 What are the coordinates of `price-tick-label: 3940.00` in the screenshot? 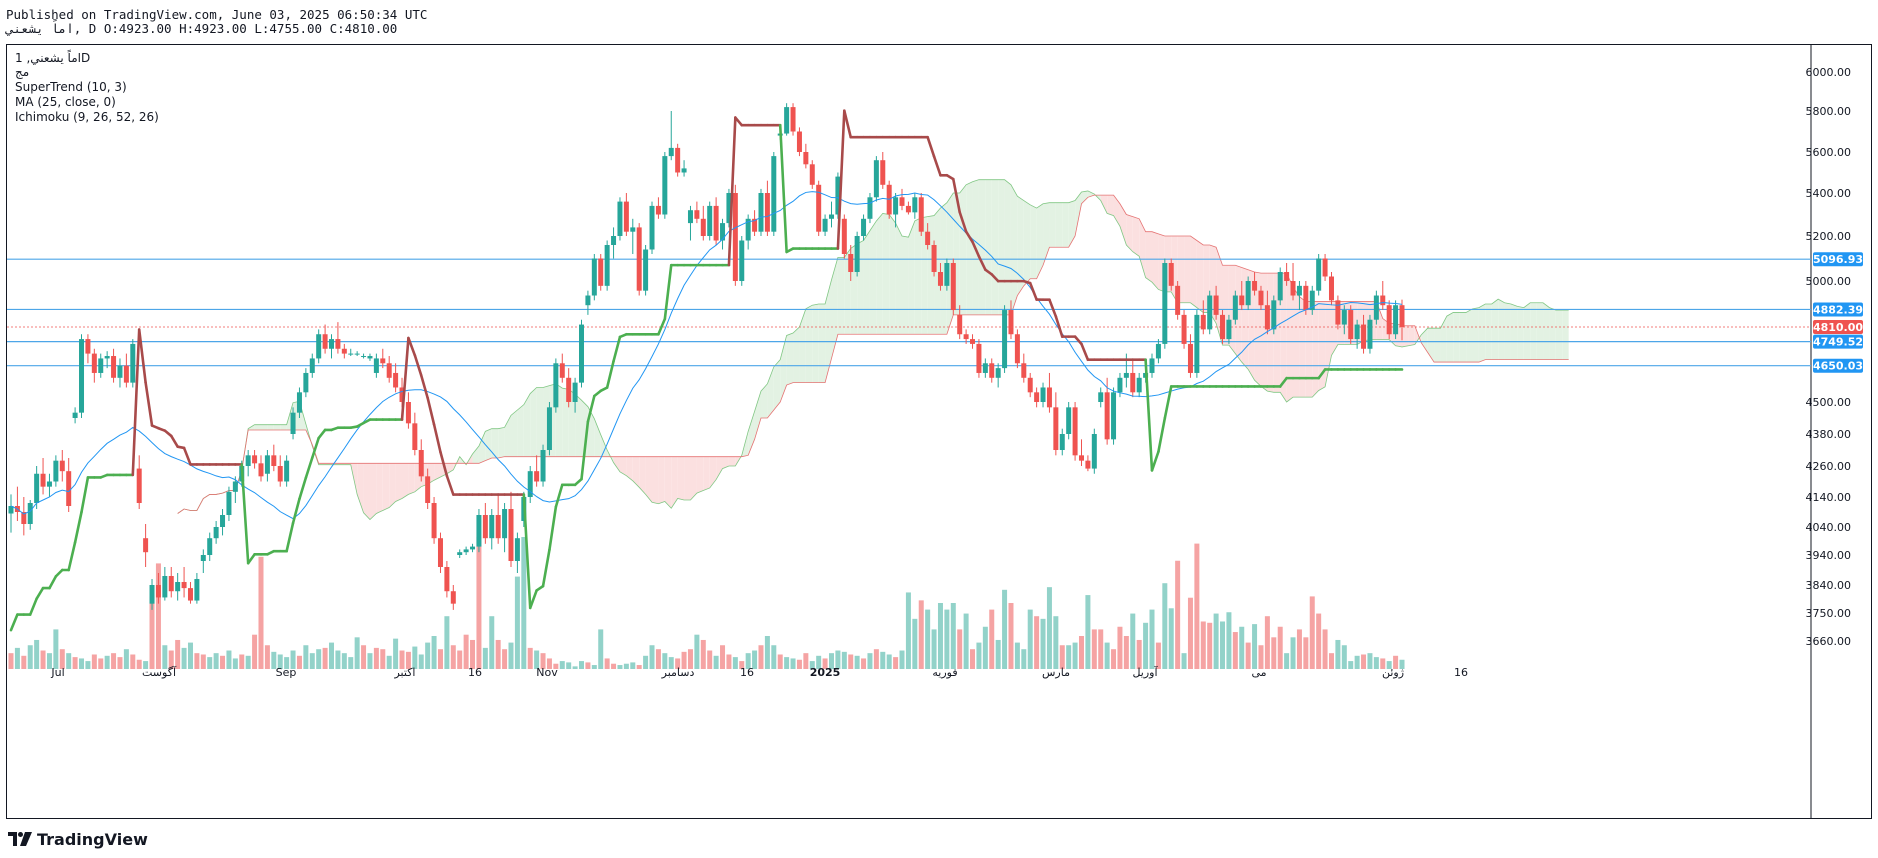 It's located at (1829, 555).